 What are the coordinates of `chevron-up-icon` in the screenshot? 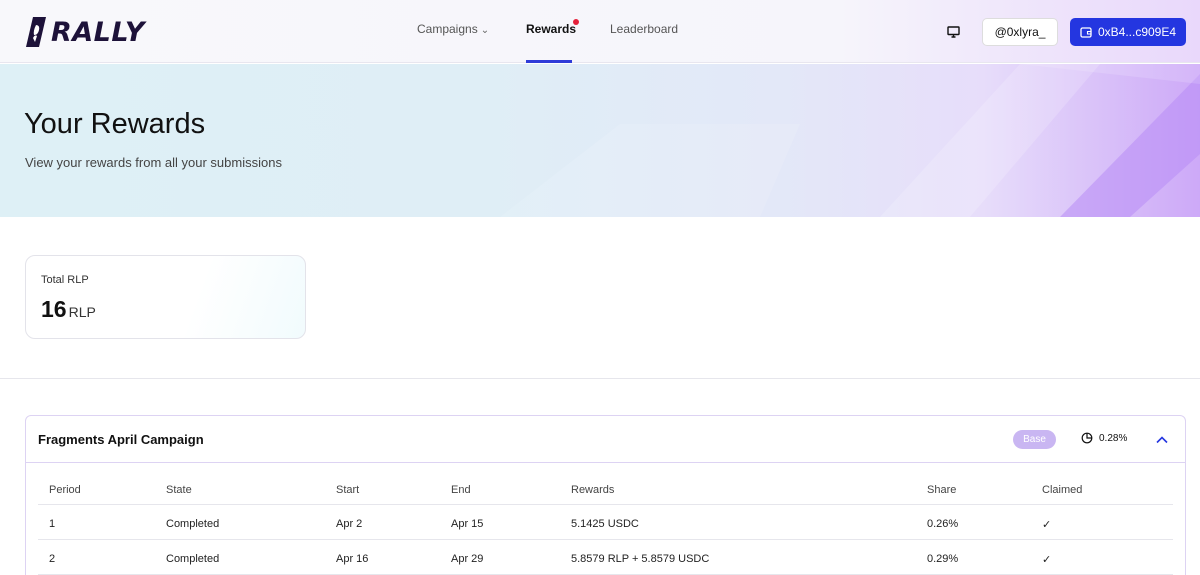 It's located at (1162, 440).